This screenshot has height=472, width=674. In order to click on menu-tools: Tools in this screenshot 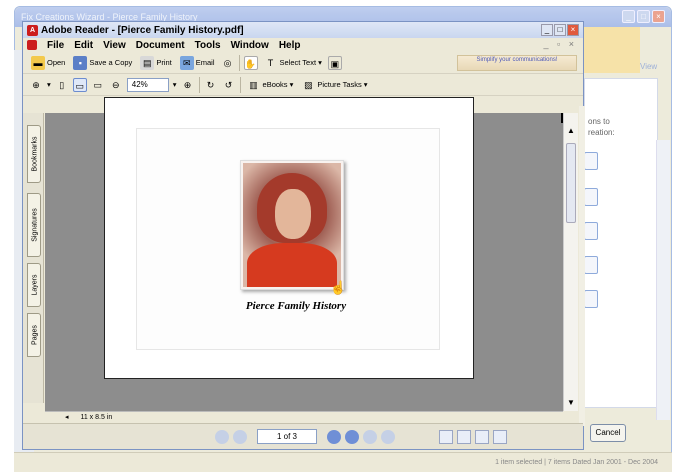, I will do `click(208, 45)`.